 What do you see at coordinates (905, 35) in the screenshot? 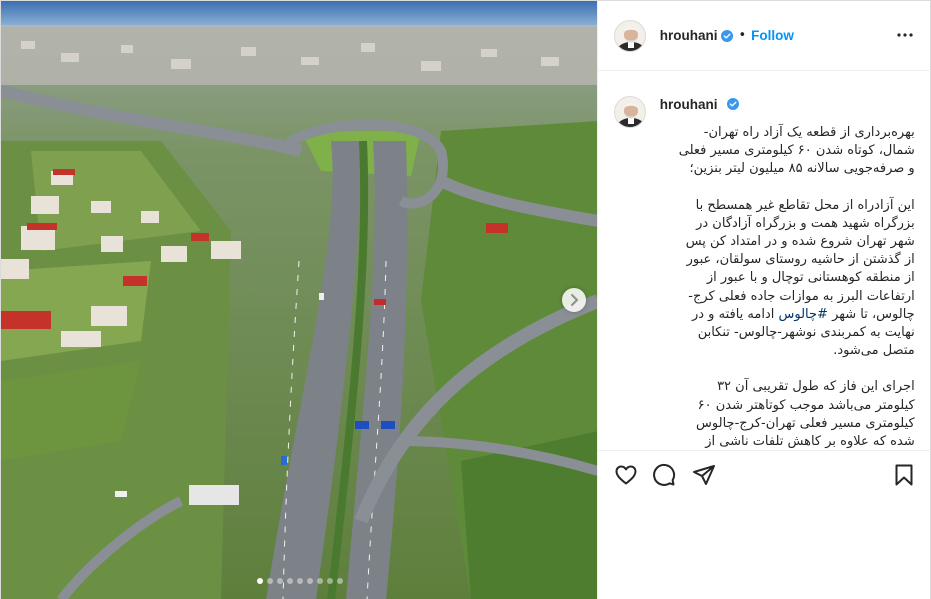
I see `more-horizontal-icon` at bounding box center [905, 35].